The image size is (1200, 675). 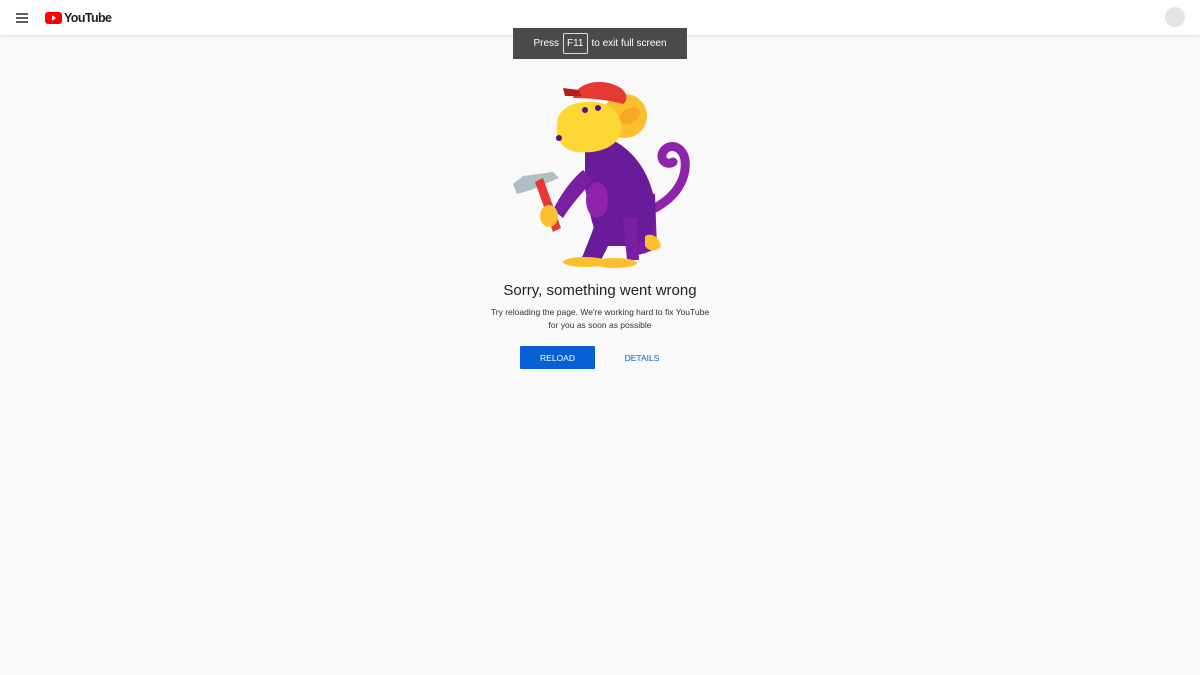 I want to click on error-description-line-2: for you as soon as possible, so click(x=600, y=325).